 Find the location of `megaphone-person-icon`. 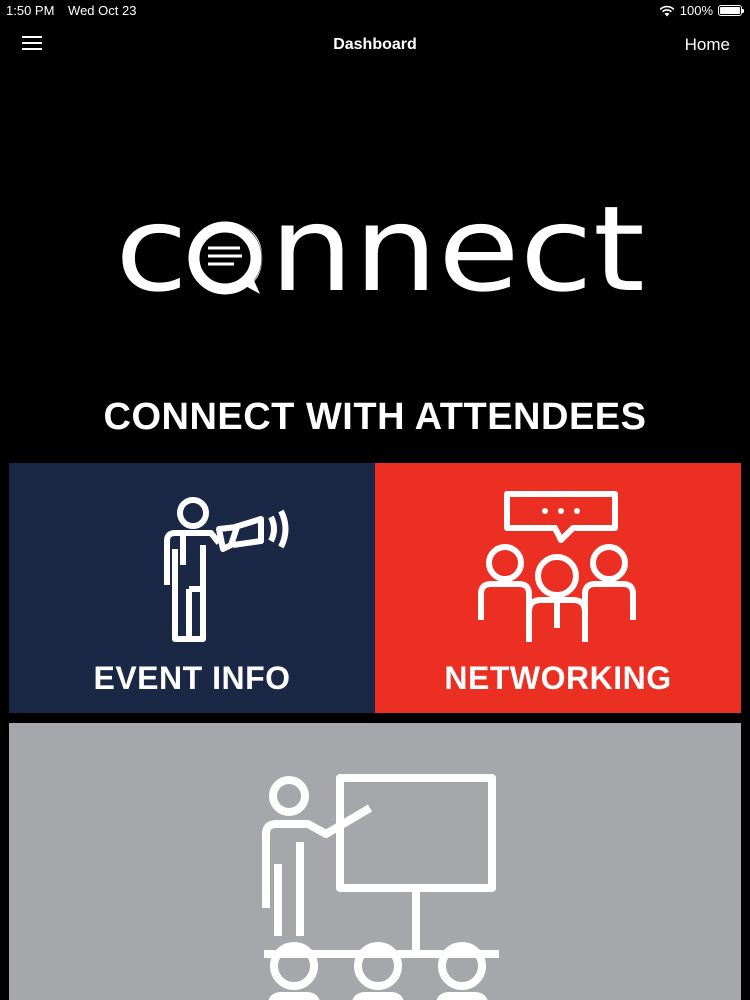

megaphone-person-icon is located at coordinates (226, 569).